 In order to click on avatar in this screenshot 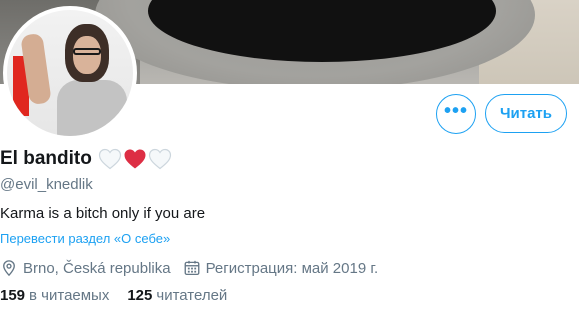, I will do `click(70, 73)`.